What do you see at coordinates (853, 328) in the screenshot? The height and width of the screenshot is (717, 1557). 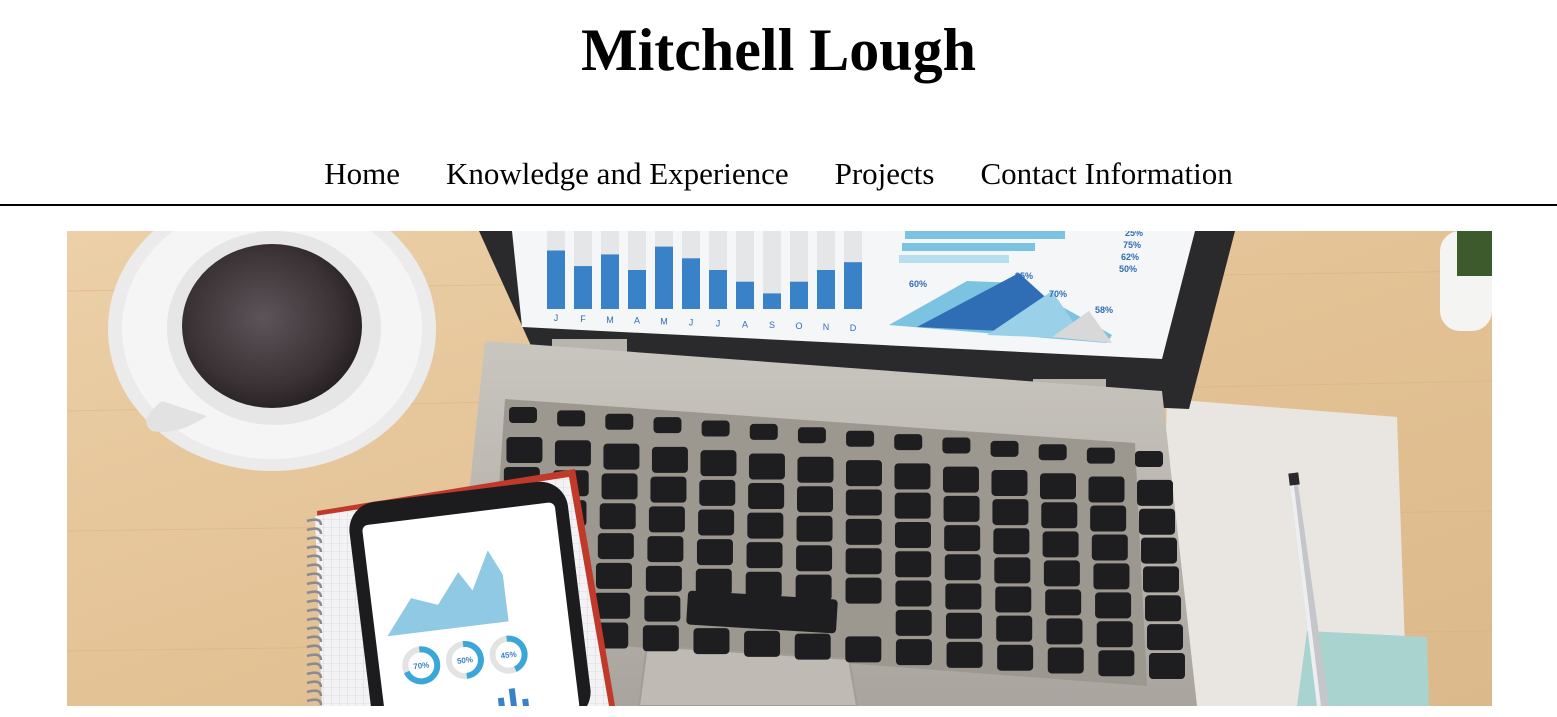 I see `laptop-chart-month-label: D` at bounding box center [853, 328].